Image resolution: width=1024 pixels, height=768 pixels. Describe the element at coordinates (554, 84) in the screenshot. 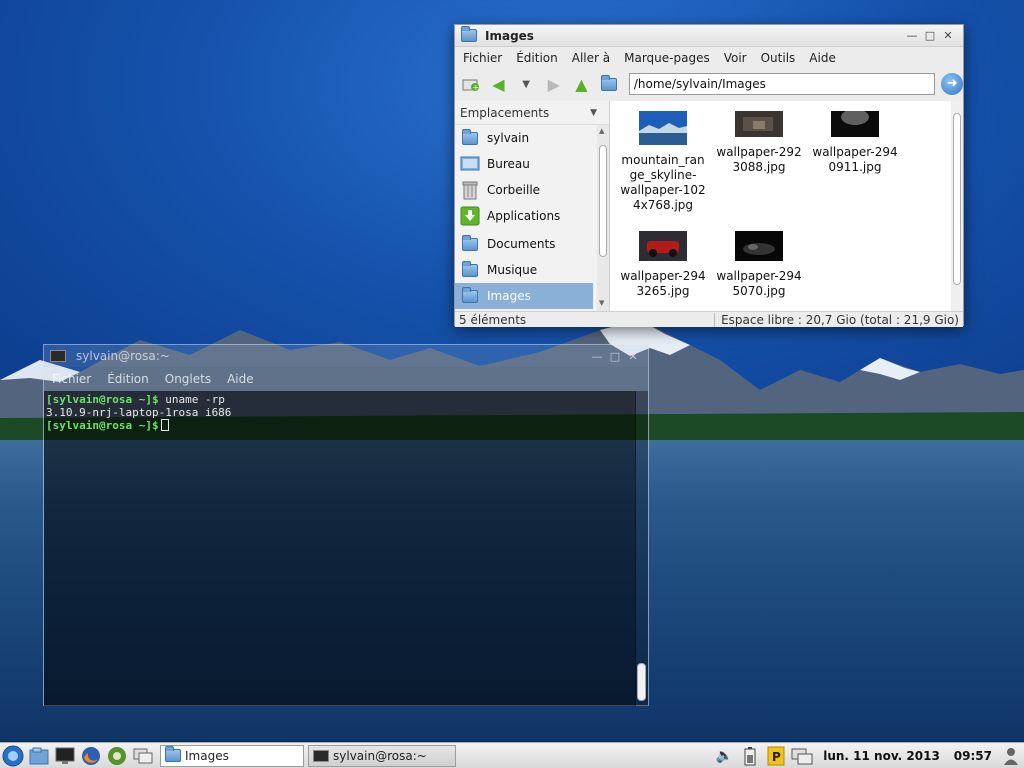

I see `forward-arrow-icon: ▶` at that location.